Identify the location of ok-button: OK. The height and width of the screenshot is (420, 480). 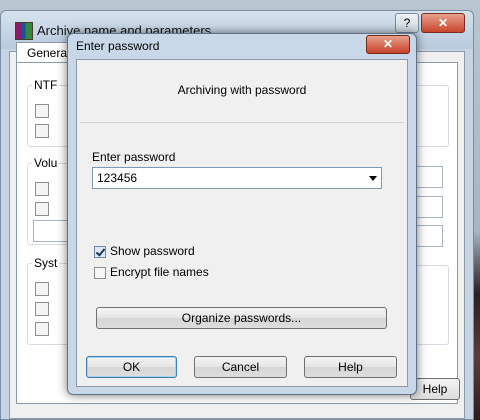
(131, 367).